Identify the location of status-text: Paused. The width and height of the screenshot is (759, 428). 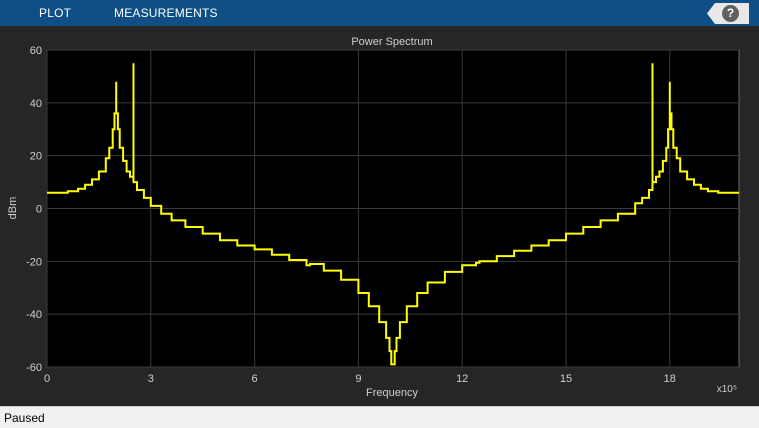
(24, 418).